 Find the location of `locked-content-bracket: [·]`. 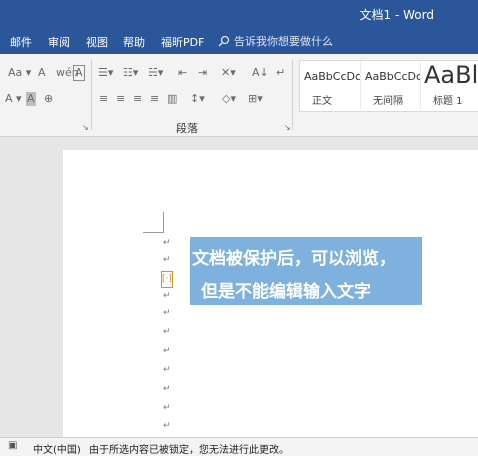

locked-content-bracket: [·] is located at coordinates (167, 279).